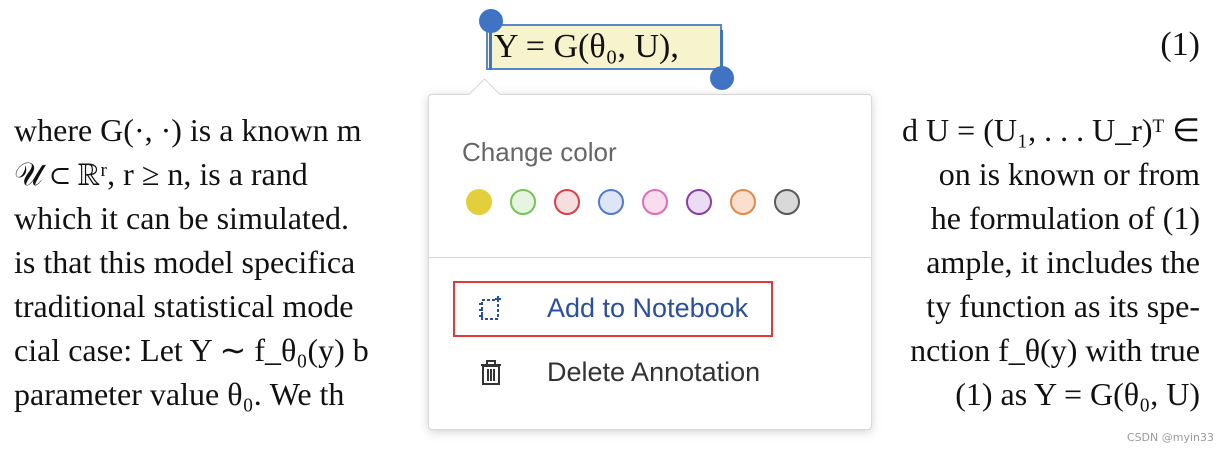  Describe the element at coordinates (650, 257) in the screenshot. I see `popover-divider` at that location.